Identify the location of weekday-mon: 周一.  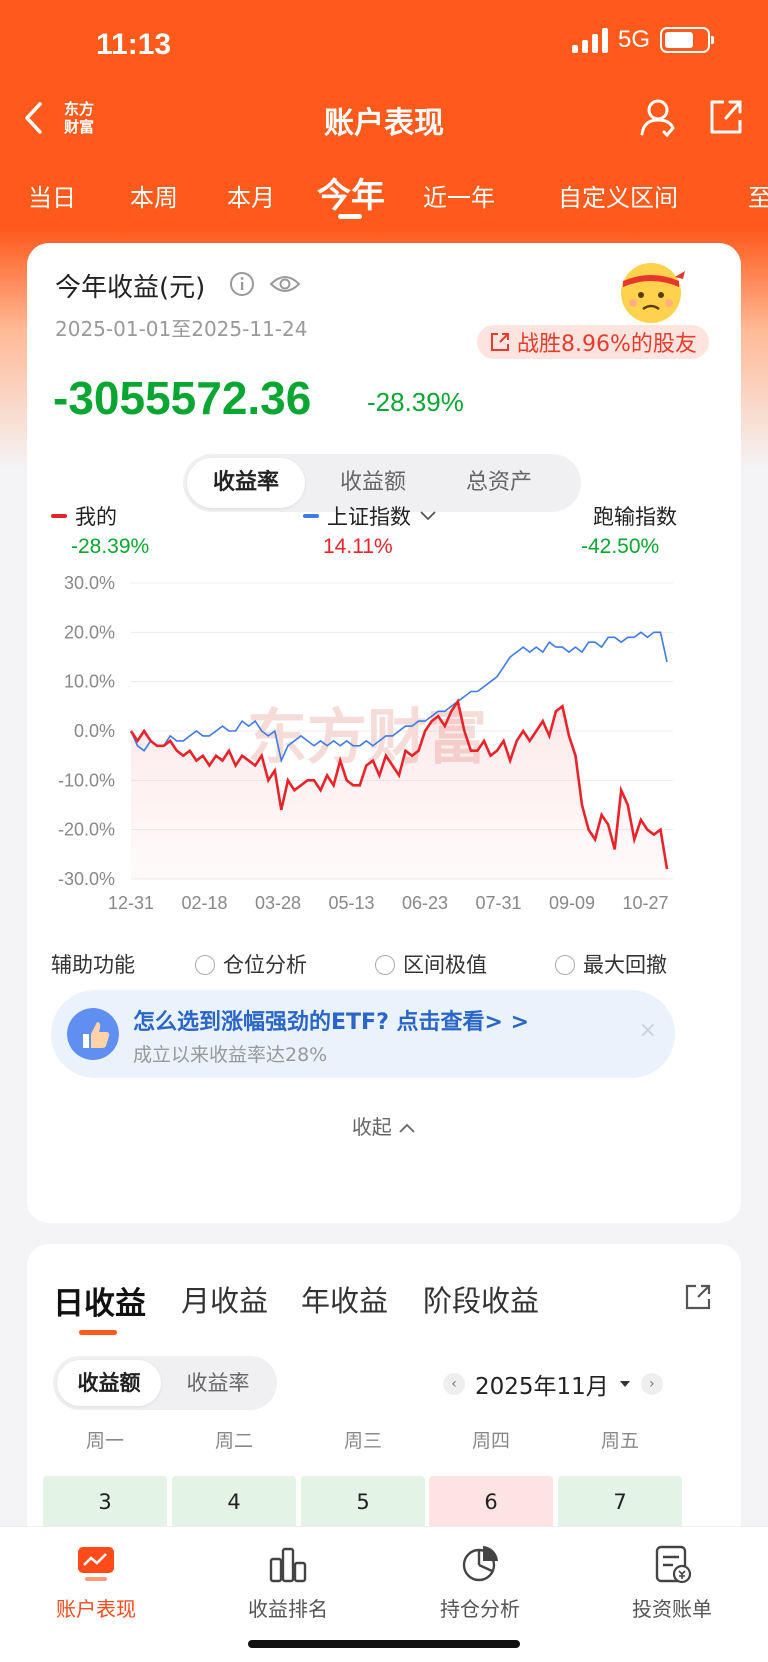
(104, 1441).